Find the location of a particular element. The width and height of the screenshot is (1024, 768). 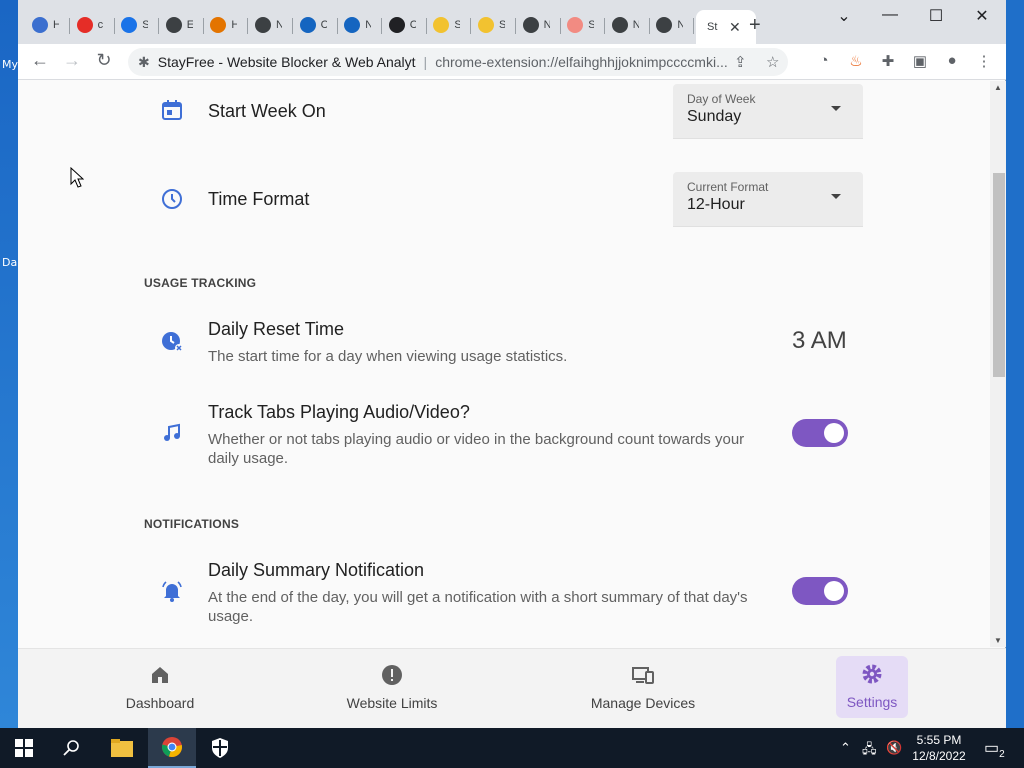

bell-ring-icon is located at coordinates (172, 591).